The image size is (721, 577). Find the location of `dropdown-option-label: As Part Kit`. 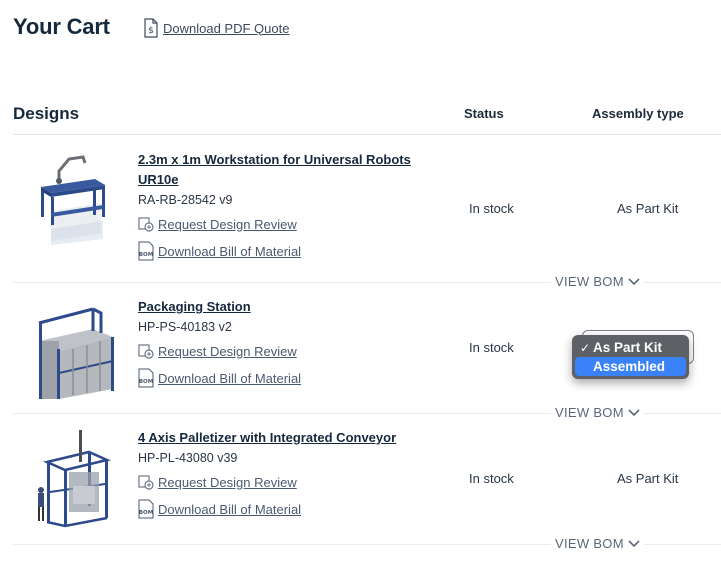

dropdown-option-label: As Part Kit is located at coordinates (628, 347).